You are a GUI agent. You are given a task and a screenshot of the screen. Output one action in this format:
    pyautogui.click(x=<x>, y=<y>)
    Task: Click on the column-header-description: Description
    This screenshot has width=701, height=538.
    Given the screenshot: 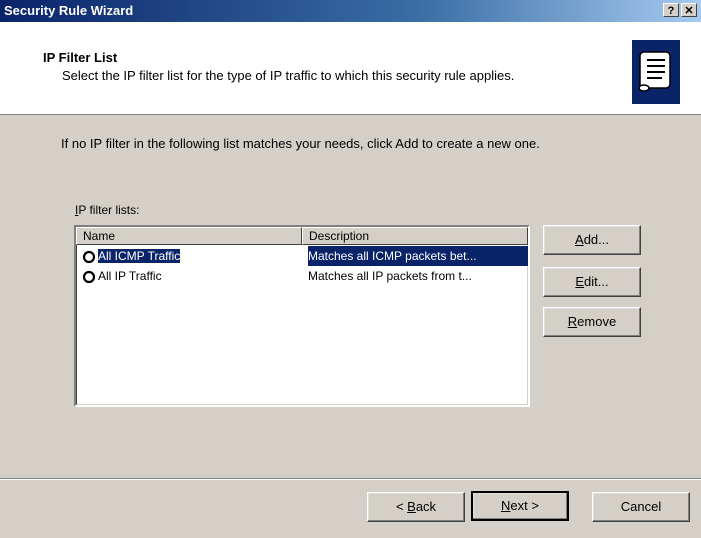 What is the action you would take?
    pyautogui.click(x=415, y=236)
    